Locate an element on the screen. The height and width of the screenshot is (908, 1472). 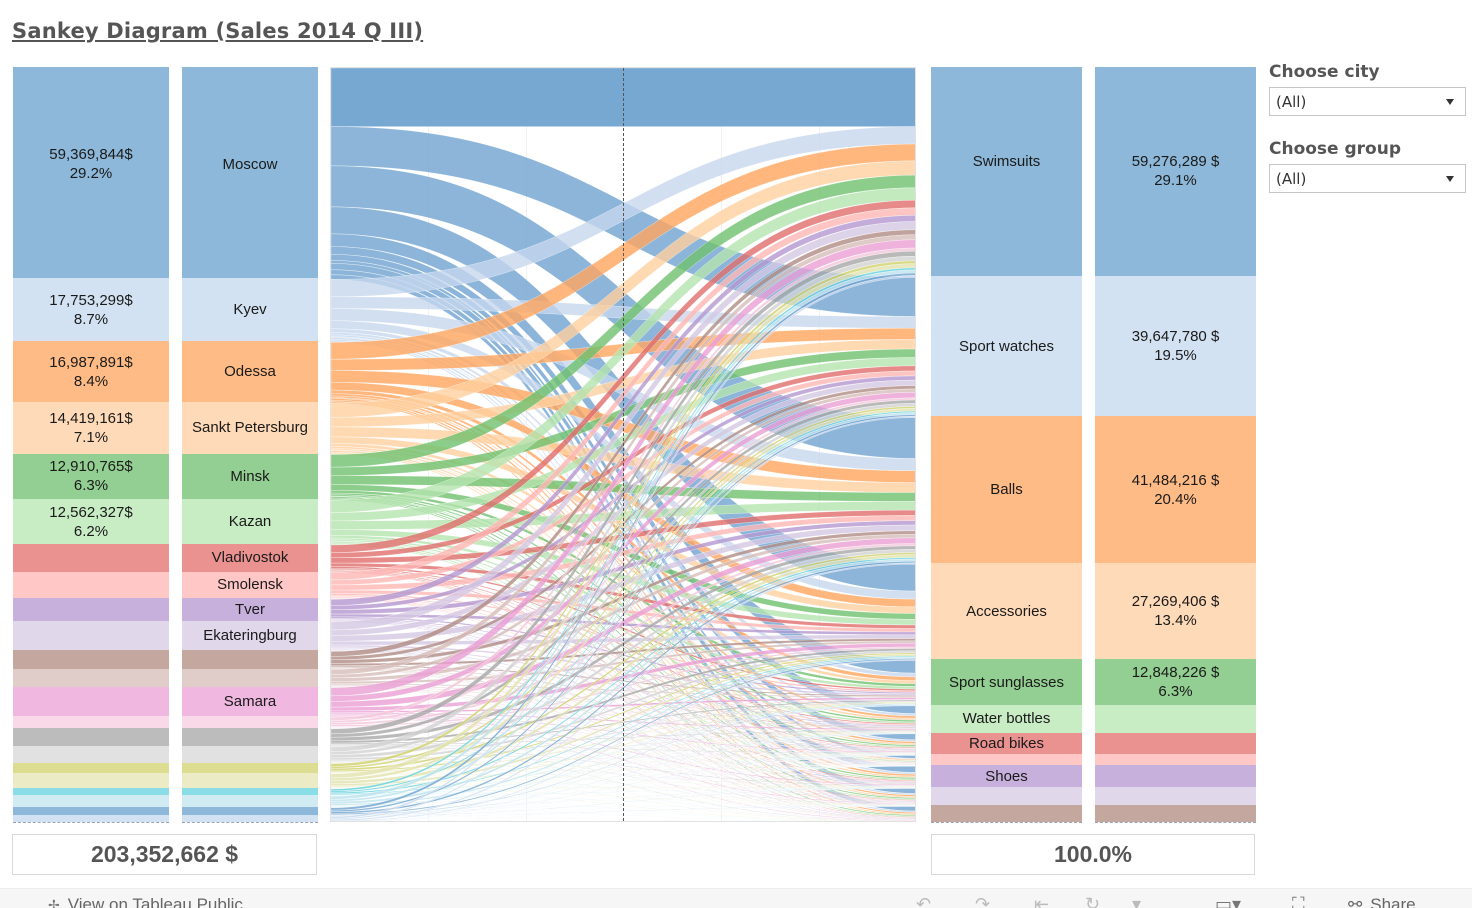
group-segment: Swimsuits is located at coordinates (1006, 172).